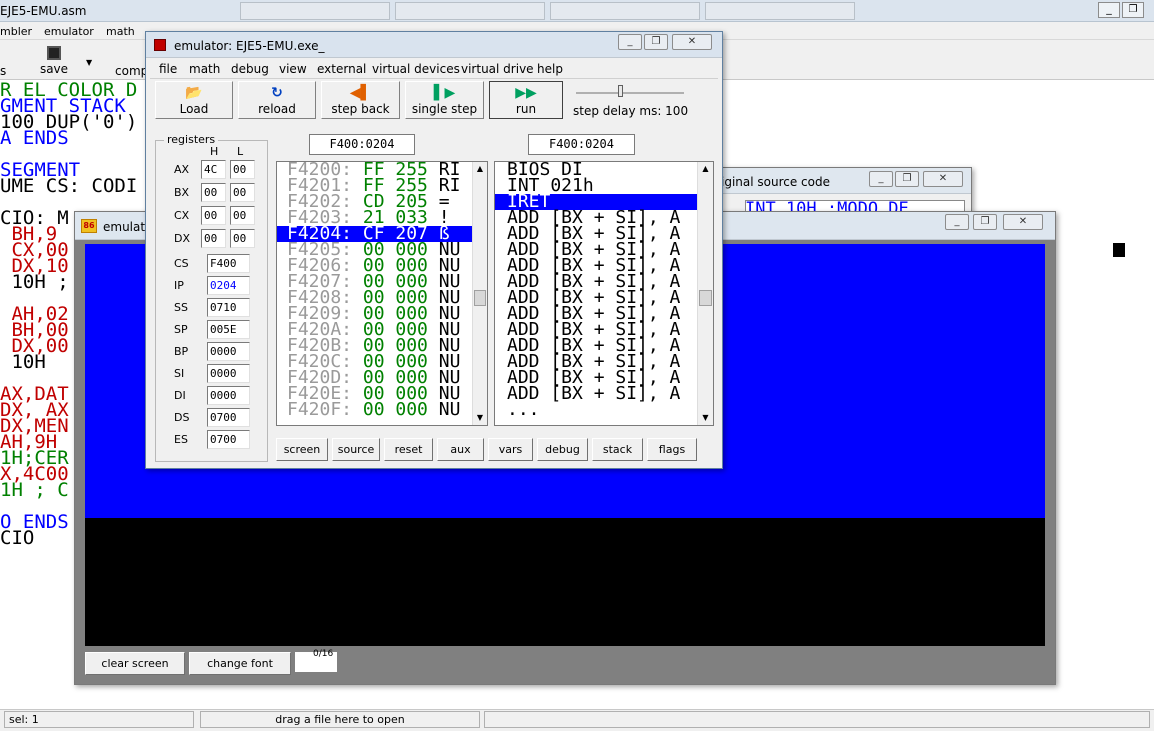  What do you see at coordinates (341, 69) in the screenshot?
I see `menu-external: external` at bounding box center [341, 69].